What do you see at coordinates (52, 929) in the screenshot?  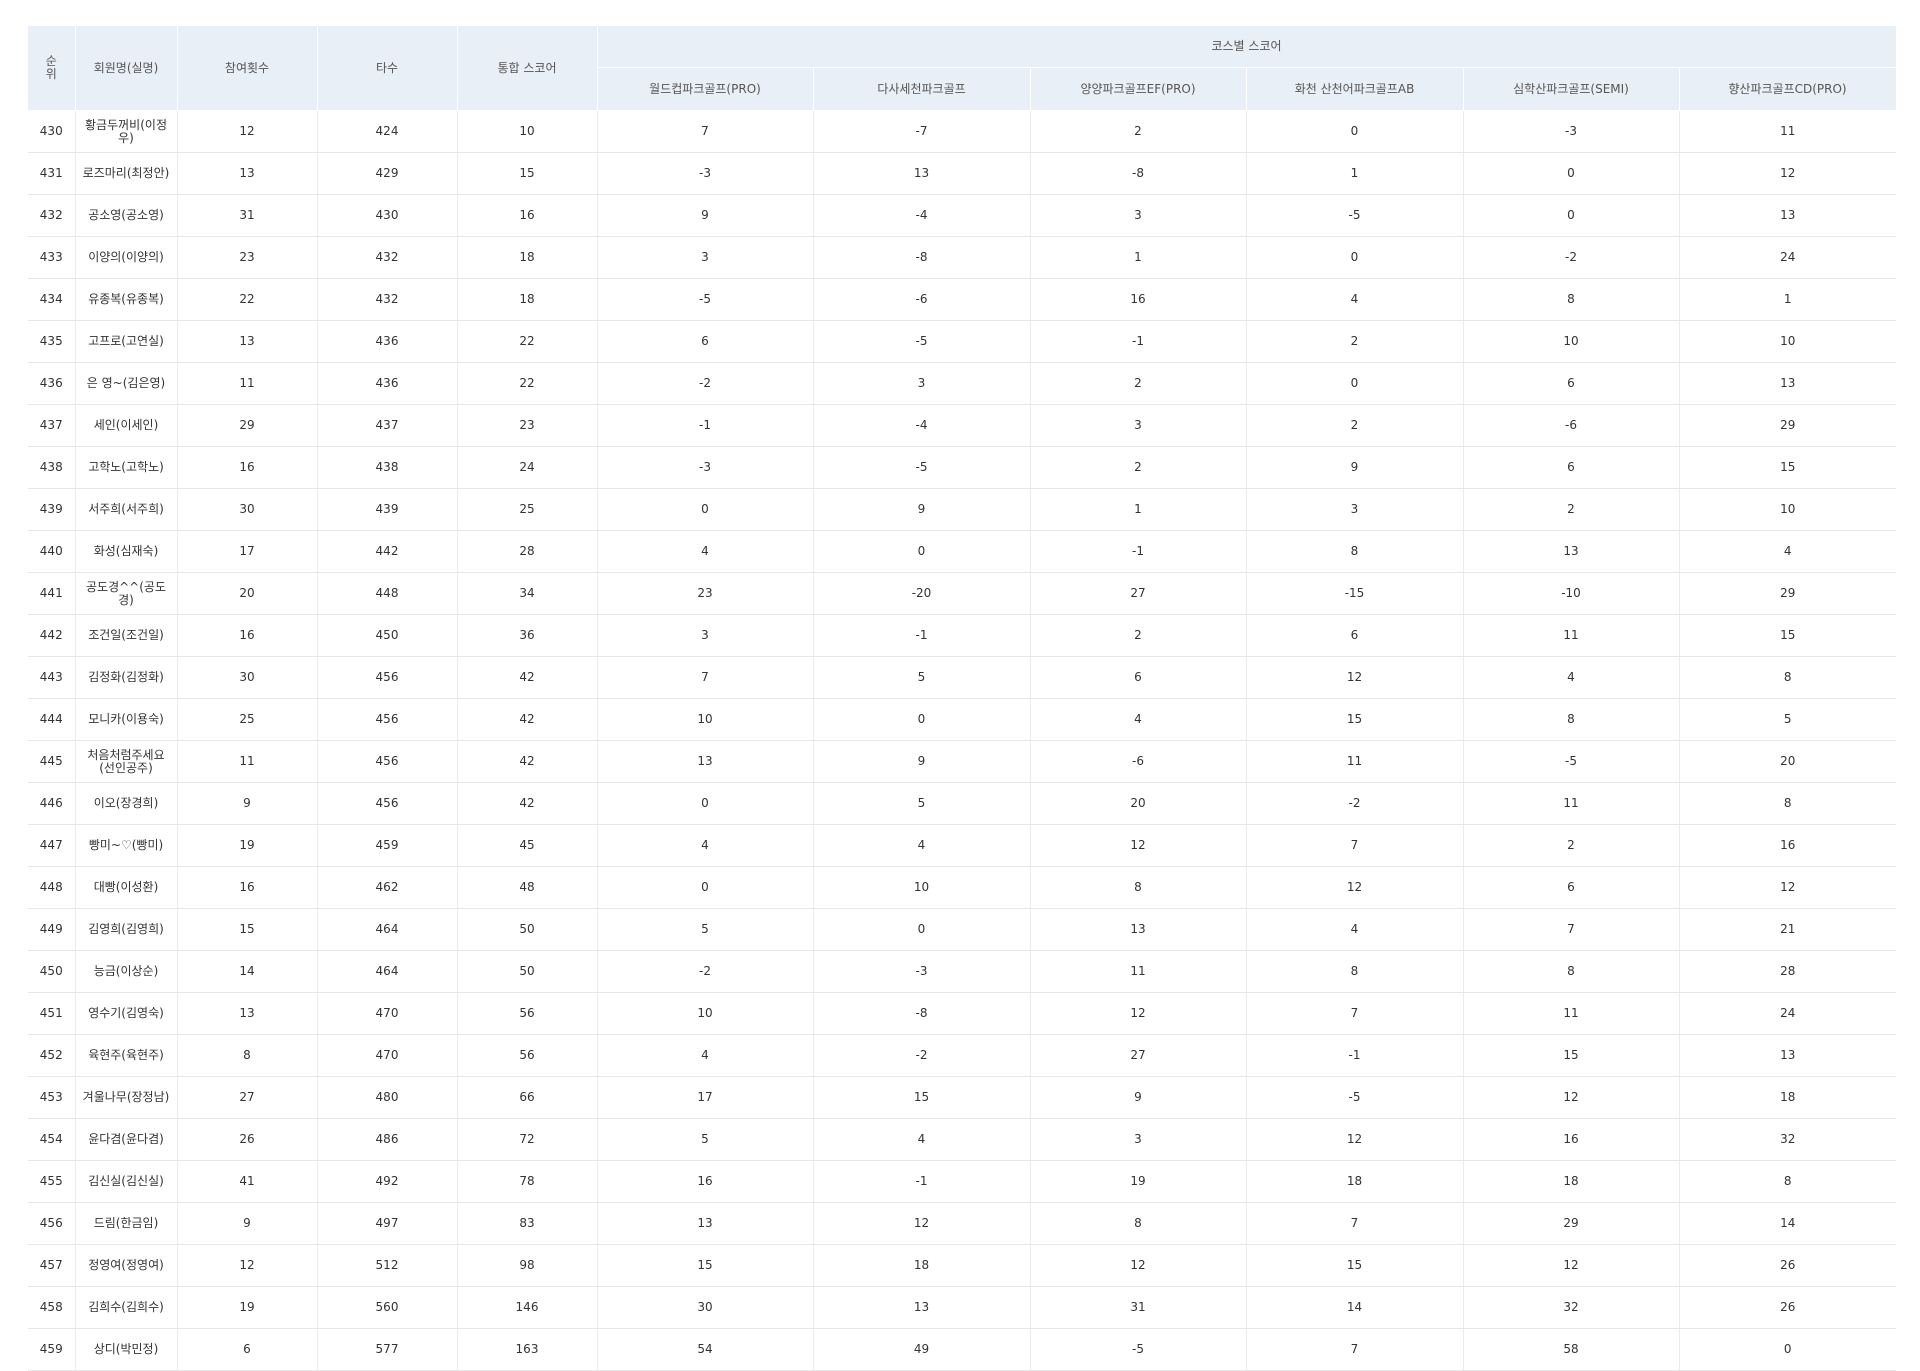 I see `rank-cell: 449` at bounding box center [52, 929].